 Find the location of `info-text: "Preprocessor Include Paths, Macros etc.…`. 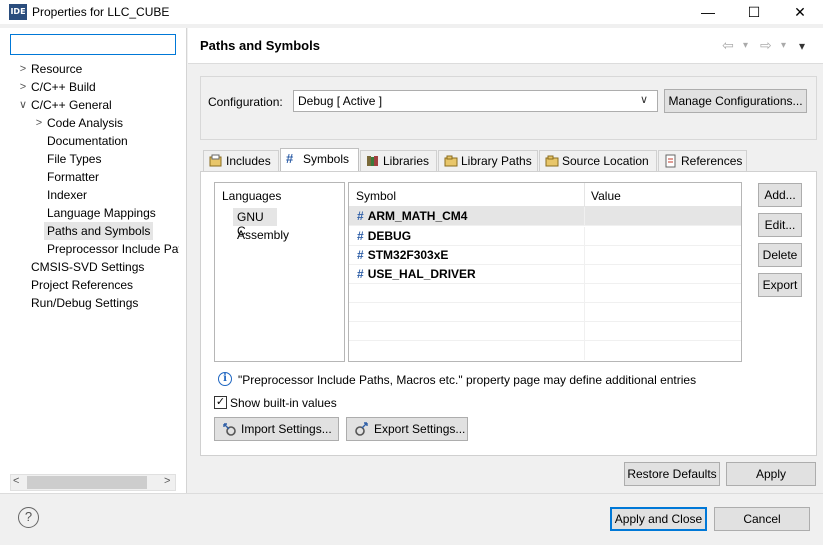

info-text: "Preprocessor Include Paths, Macros etc.… is located at coordinates (467, 380).